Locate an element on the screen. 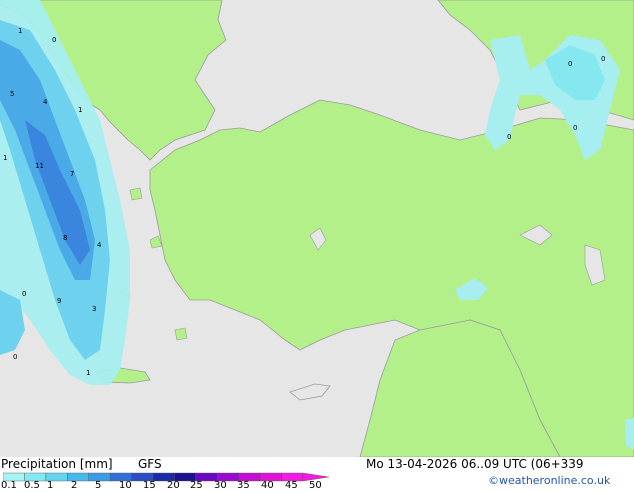 The image size is (634, 492). credit: ©weatheronline.co.uk is located at coordinates (549, 480).